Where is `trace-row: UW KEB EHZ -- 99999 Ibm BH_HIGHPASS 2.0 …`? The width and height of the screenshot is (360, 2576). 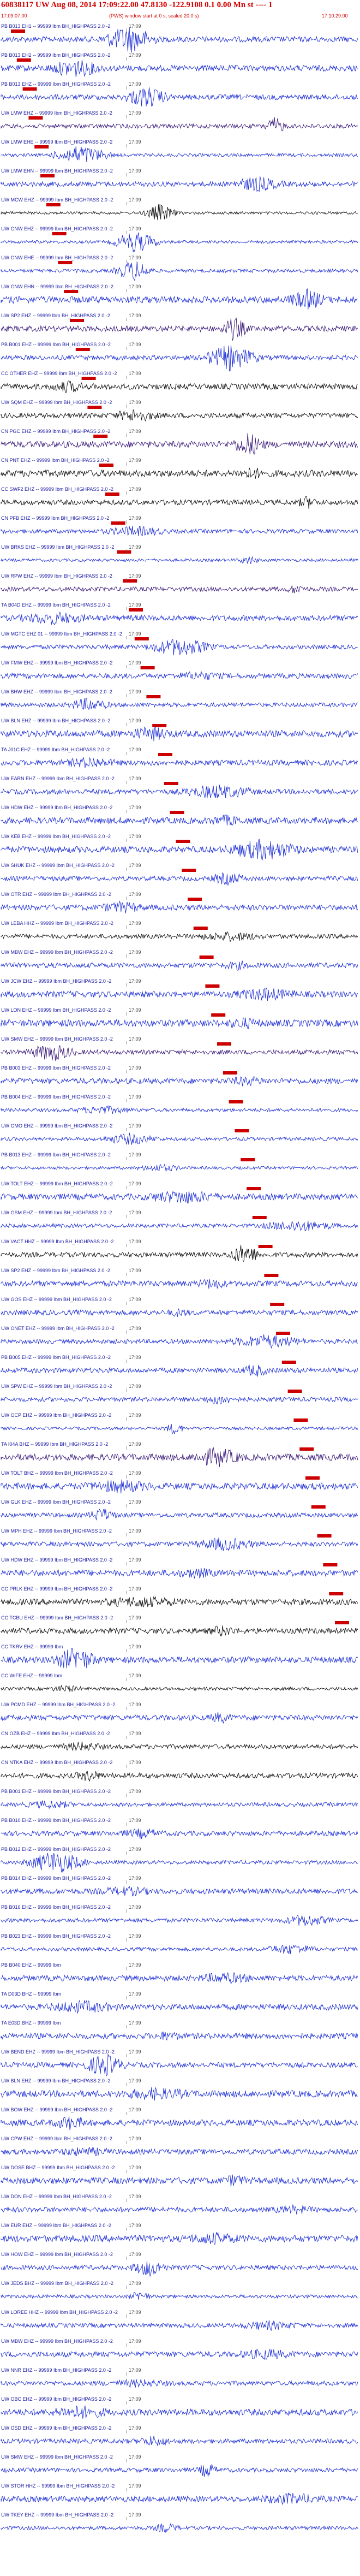 trace-row: UW KEB EHZ -- 99999 Ibm BH_HIGHPASS 2.0 … is located at coordinates (180, 848).